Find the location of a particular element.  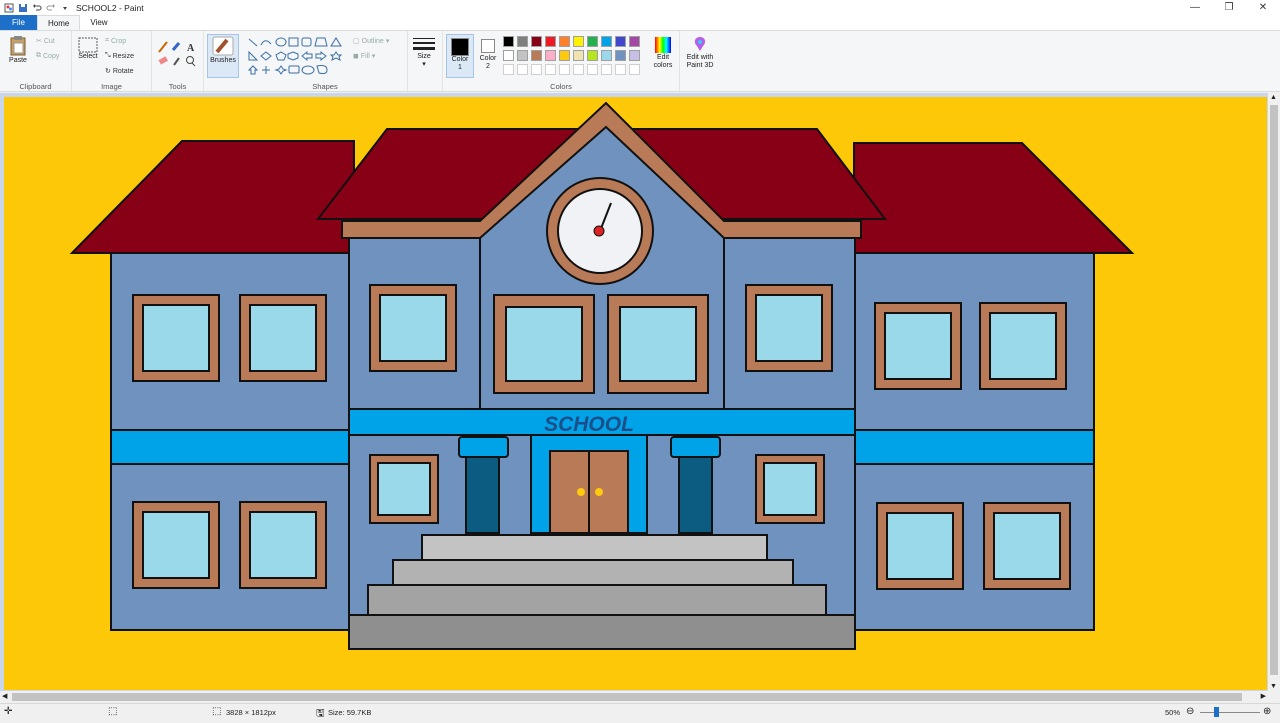

tab-file: File is located at coordinates (18, 22).